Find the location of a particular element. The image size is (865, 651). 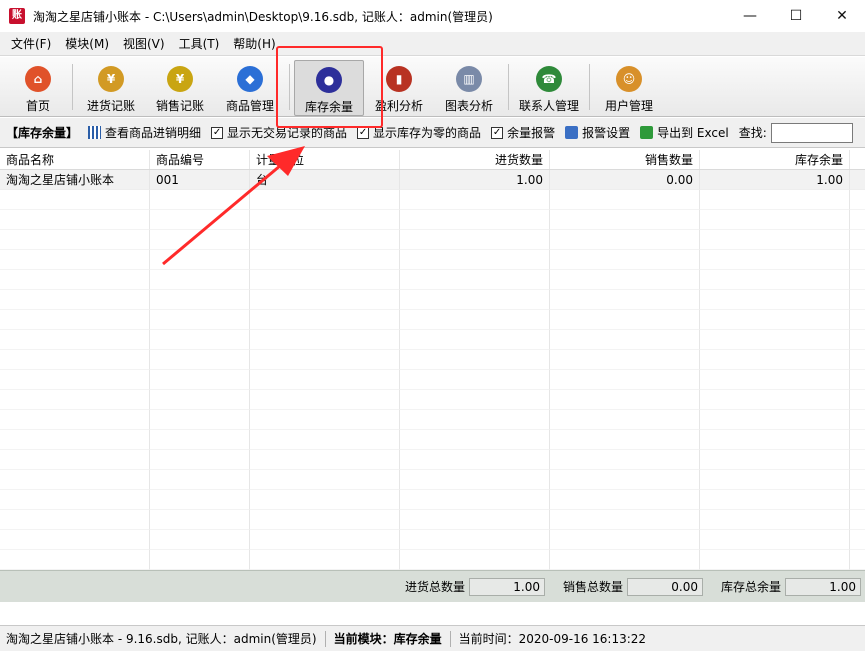

toolbar-home-button: ⌂ 首页 is located at coordinates (38, 88).